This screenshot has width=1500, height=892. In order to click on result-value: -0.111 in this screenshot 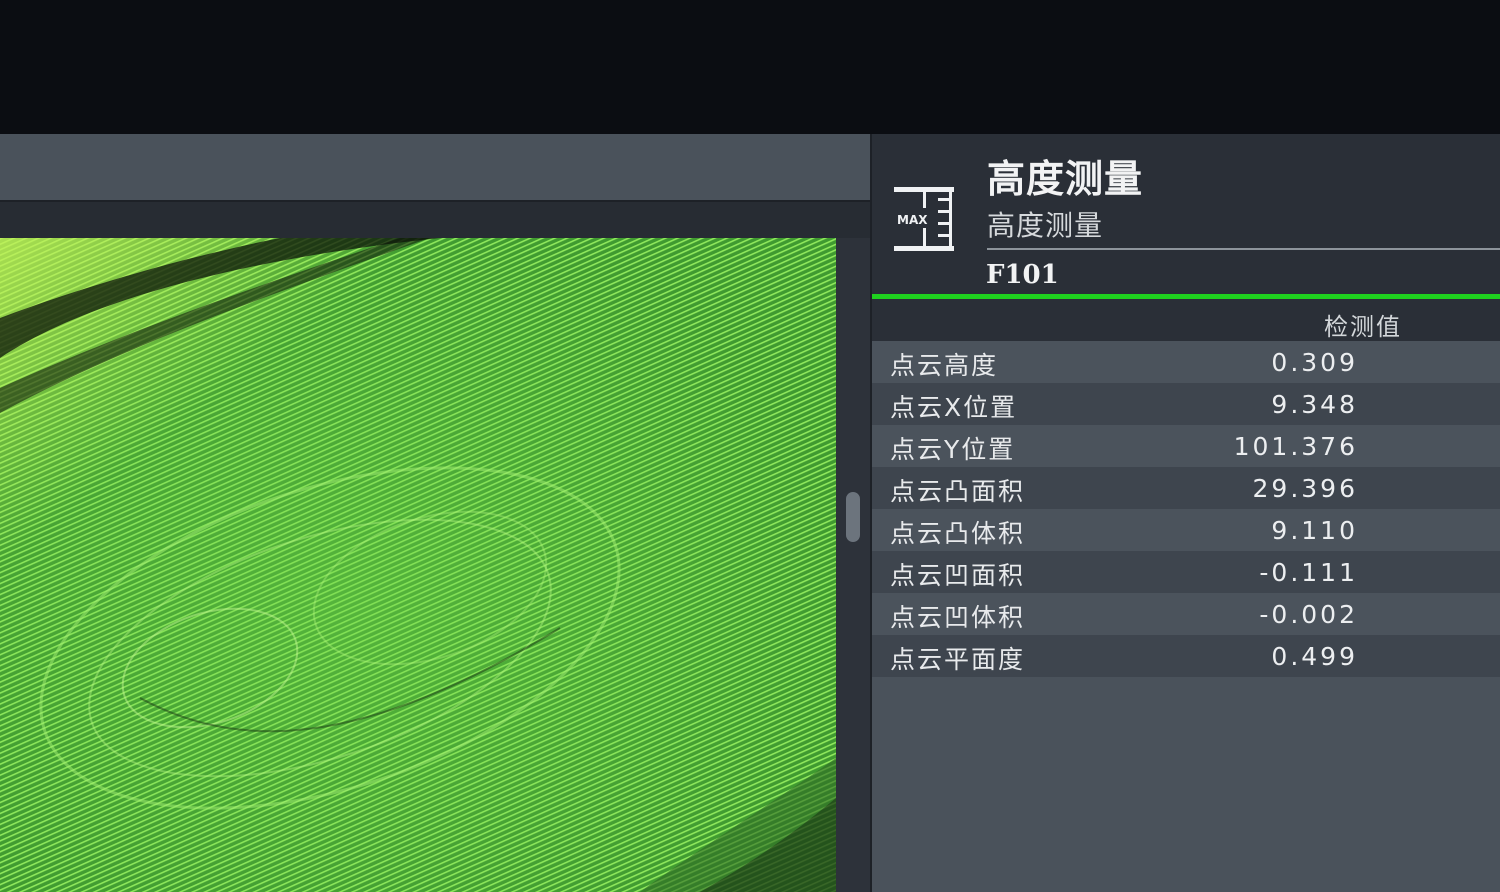, I will do `click(1308, 572)`.